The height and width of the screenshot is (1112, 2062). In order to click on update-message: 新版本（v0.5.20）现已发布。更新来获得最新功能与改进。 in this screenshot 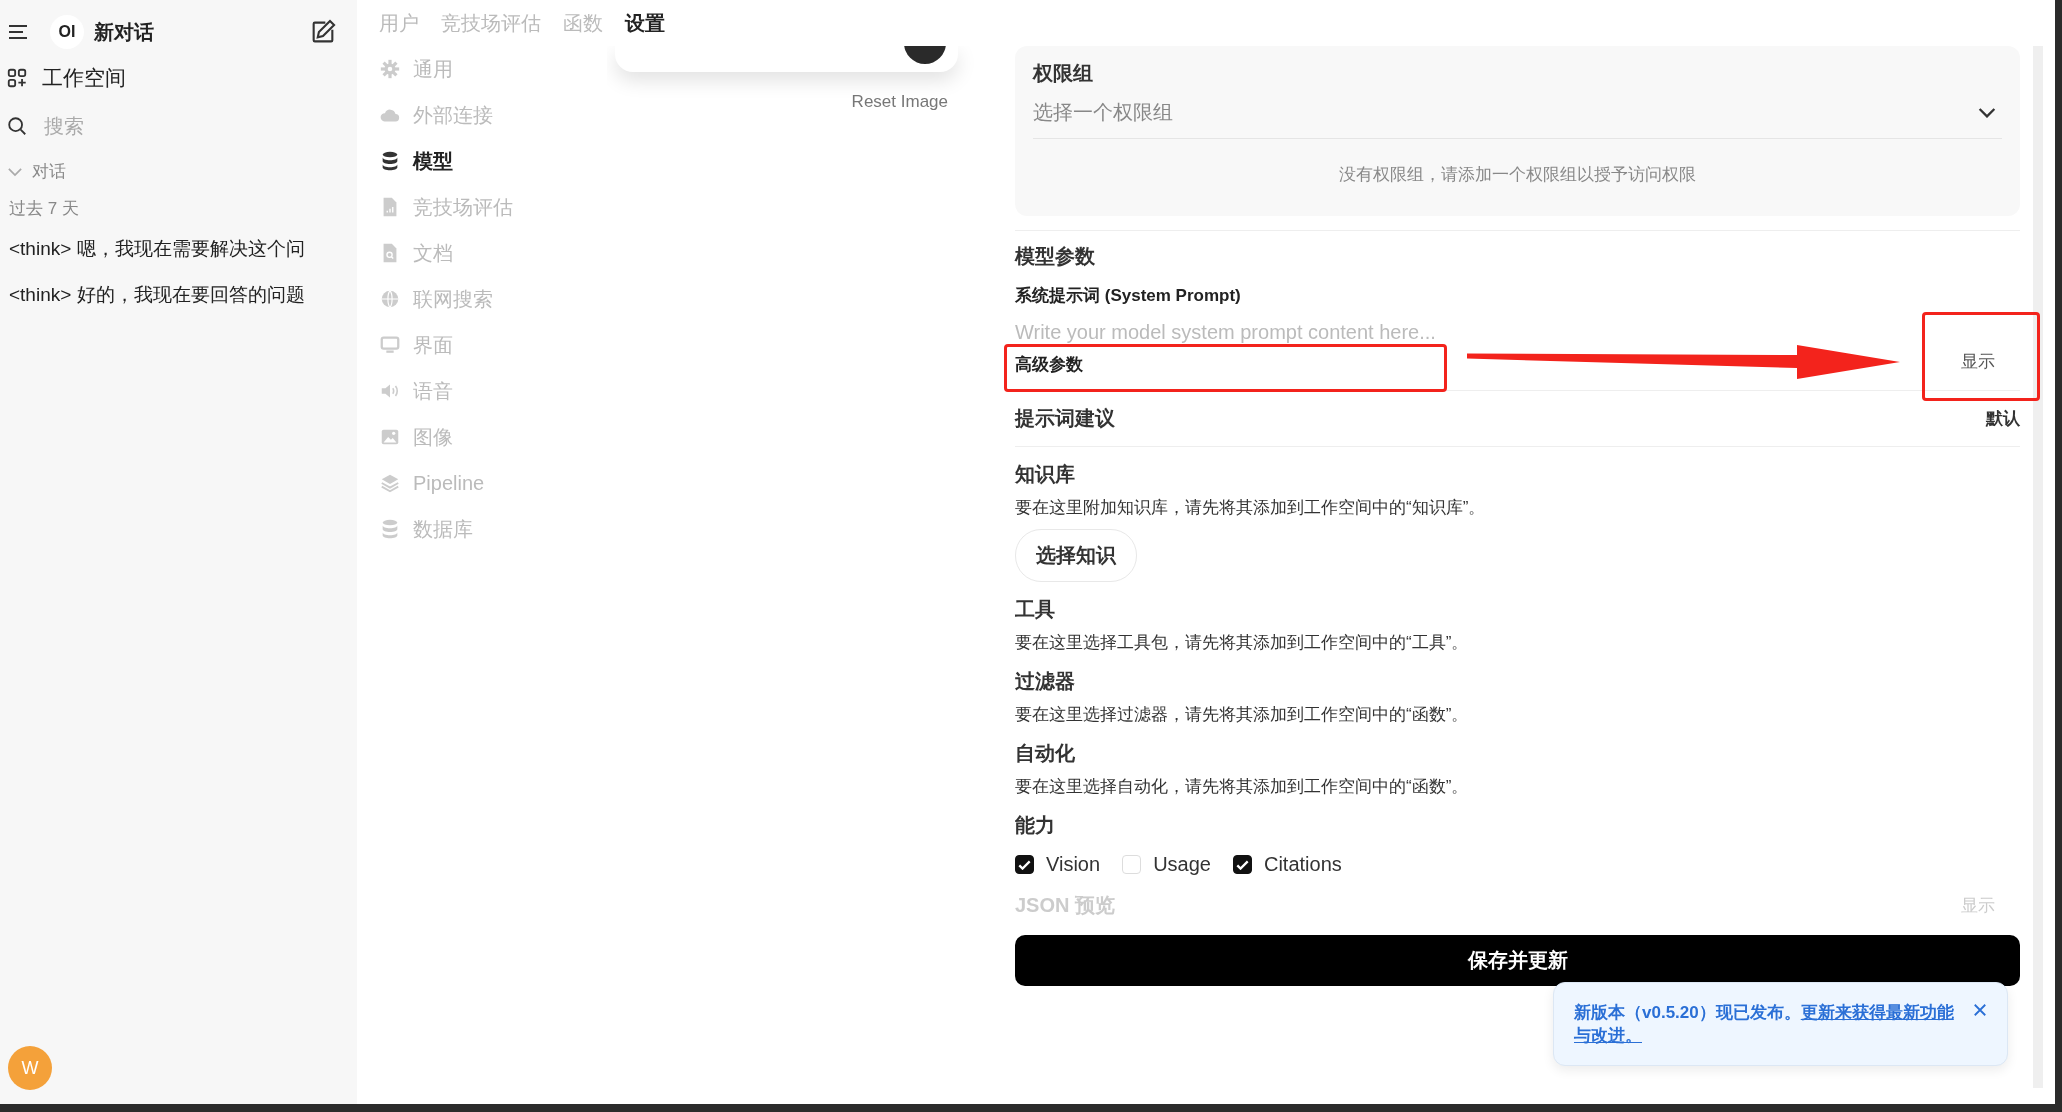, I will do `click(1764, 1024)`.